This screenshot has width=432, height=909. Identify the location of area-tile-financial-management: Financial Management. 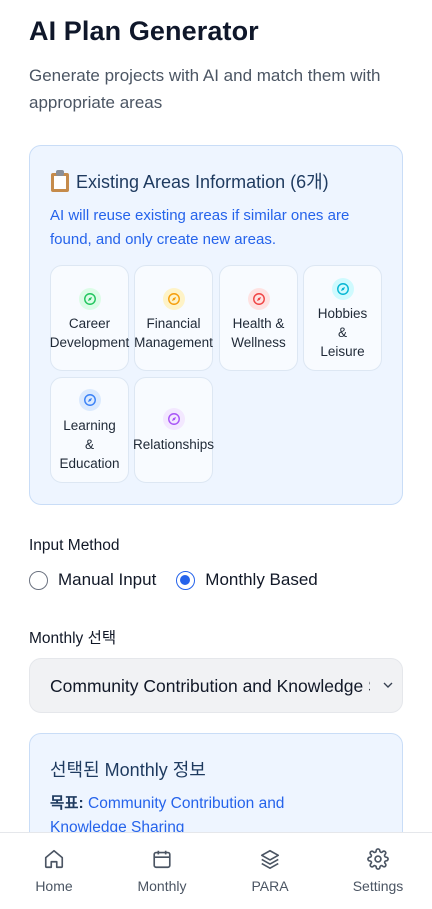
(173, 318).